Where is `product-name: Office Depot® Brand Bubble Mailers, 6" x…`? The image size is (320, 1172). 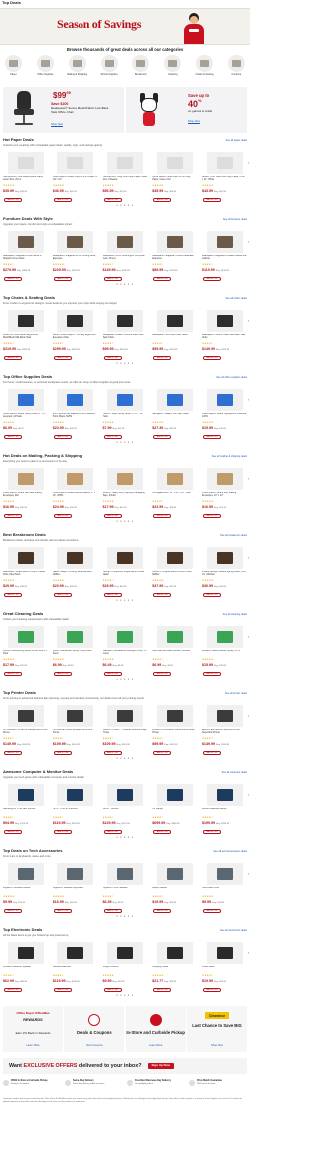
product-name: Office Depot® Brand Bubble Mailers, 6" x… is located at coordinates (75, 495).